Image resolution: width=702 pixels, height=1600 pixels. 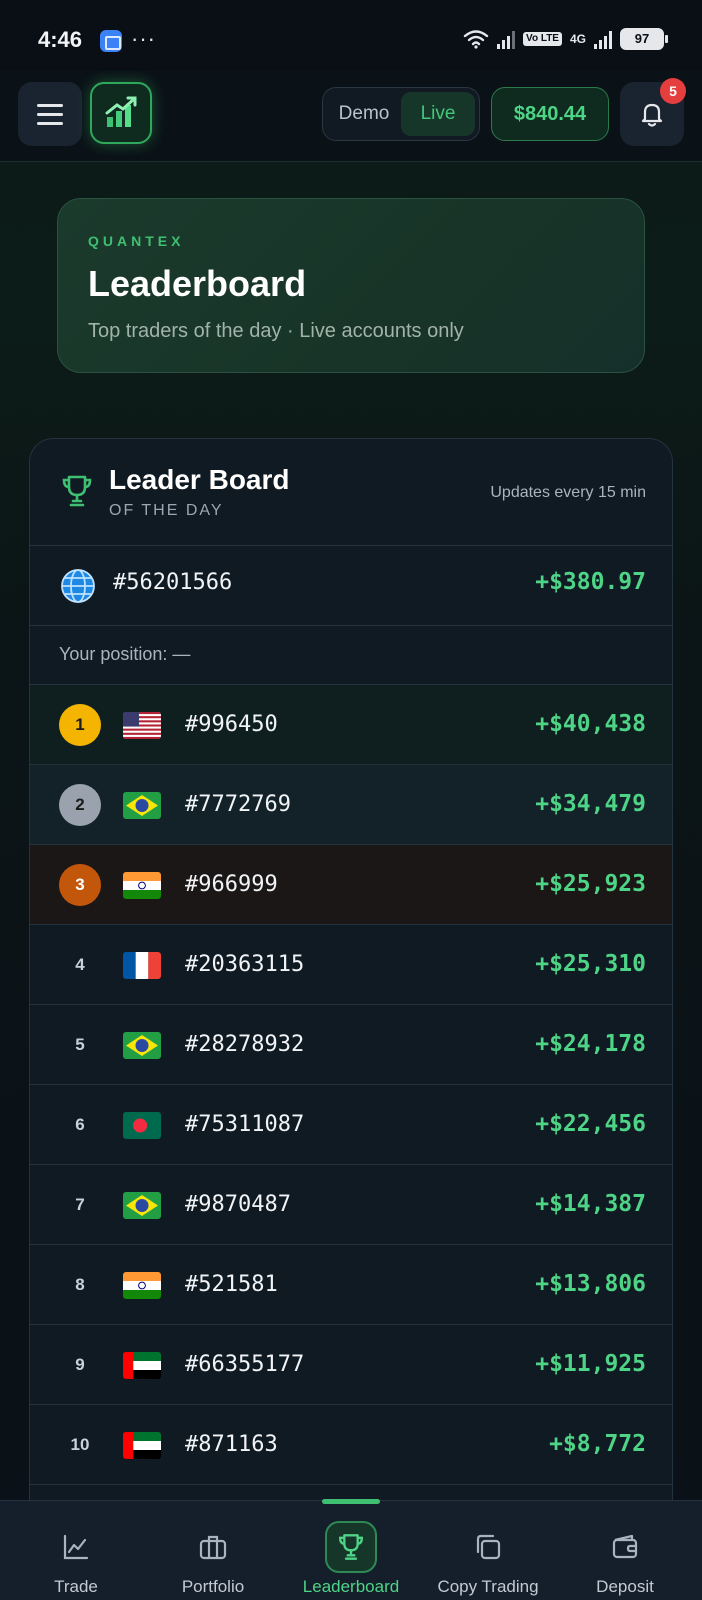 What do you see at coordinates (590, 1044) in the screenshot?
I see `trader-profit: +$24,178` at bounding box center [590, 1044].